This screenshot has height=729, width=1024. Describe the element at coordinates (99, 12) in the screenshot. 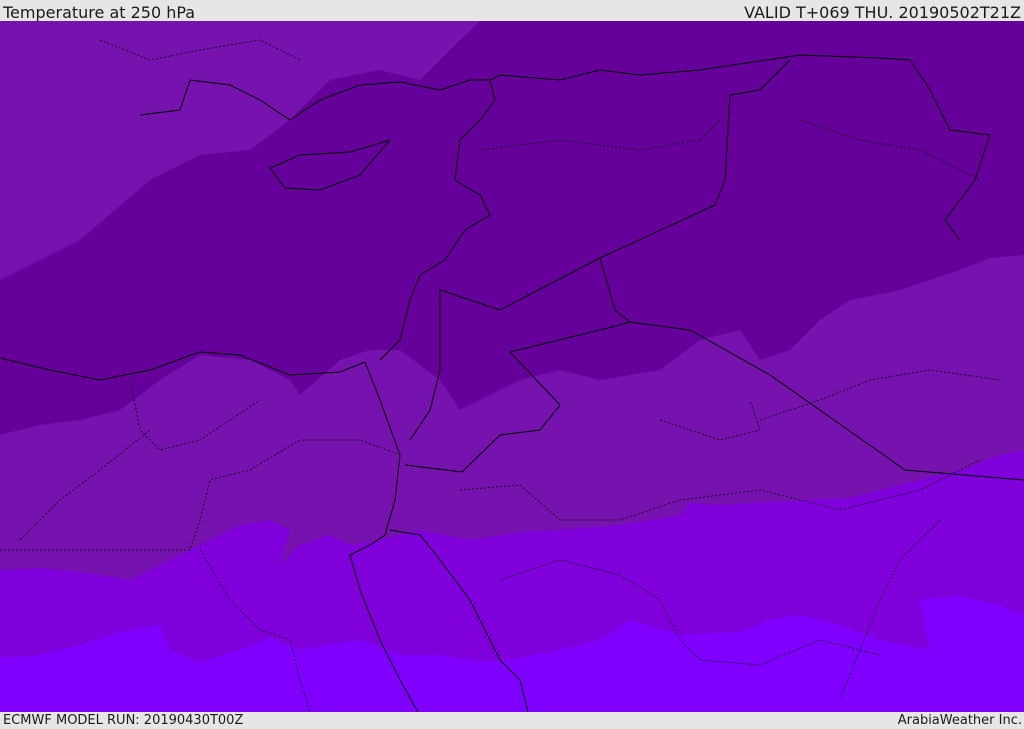

I see `map-title: Temperature at 250 hPa` at that location.